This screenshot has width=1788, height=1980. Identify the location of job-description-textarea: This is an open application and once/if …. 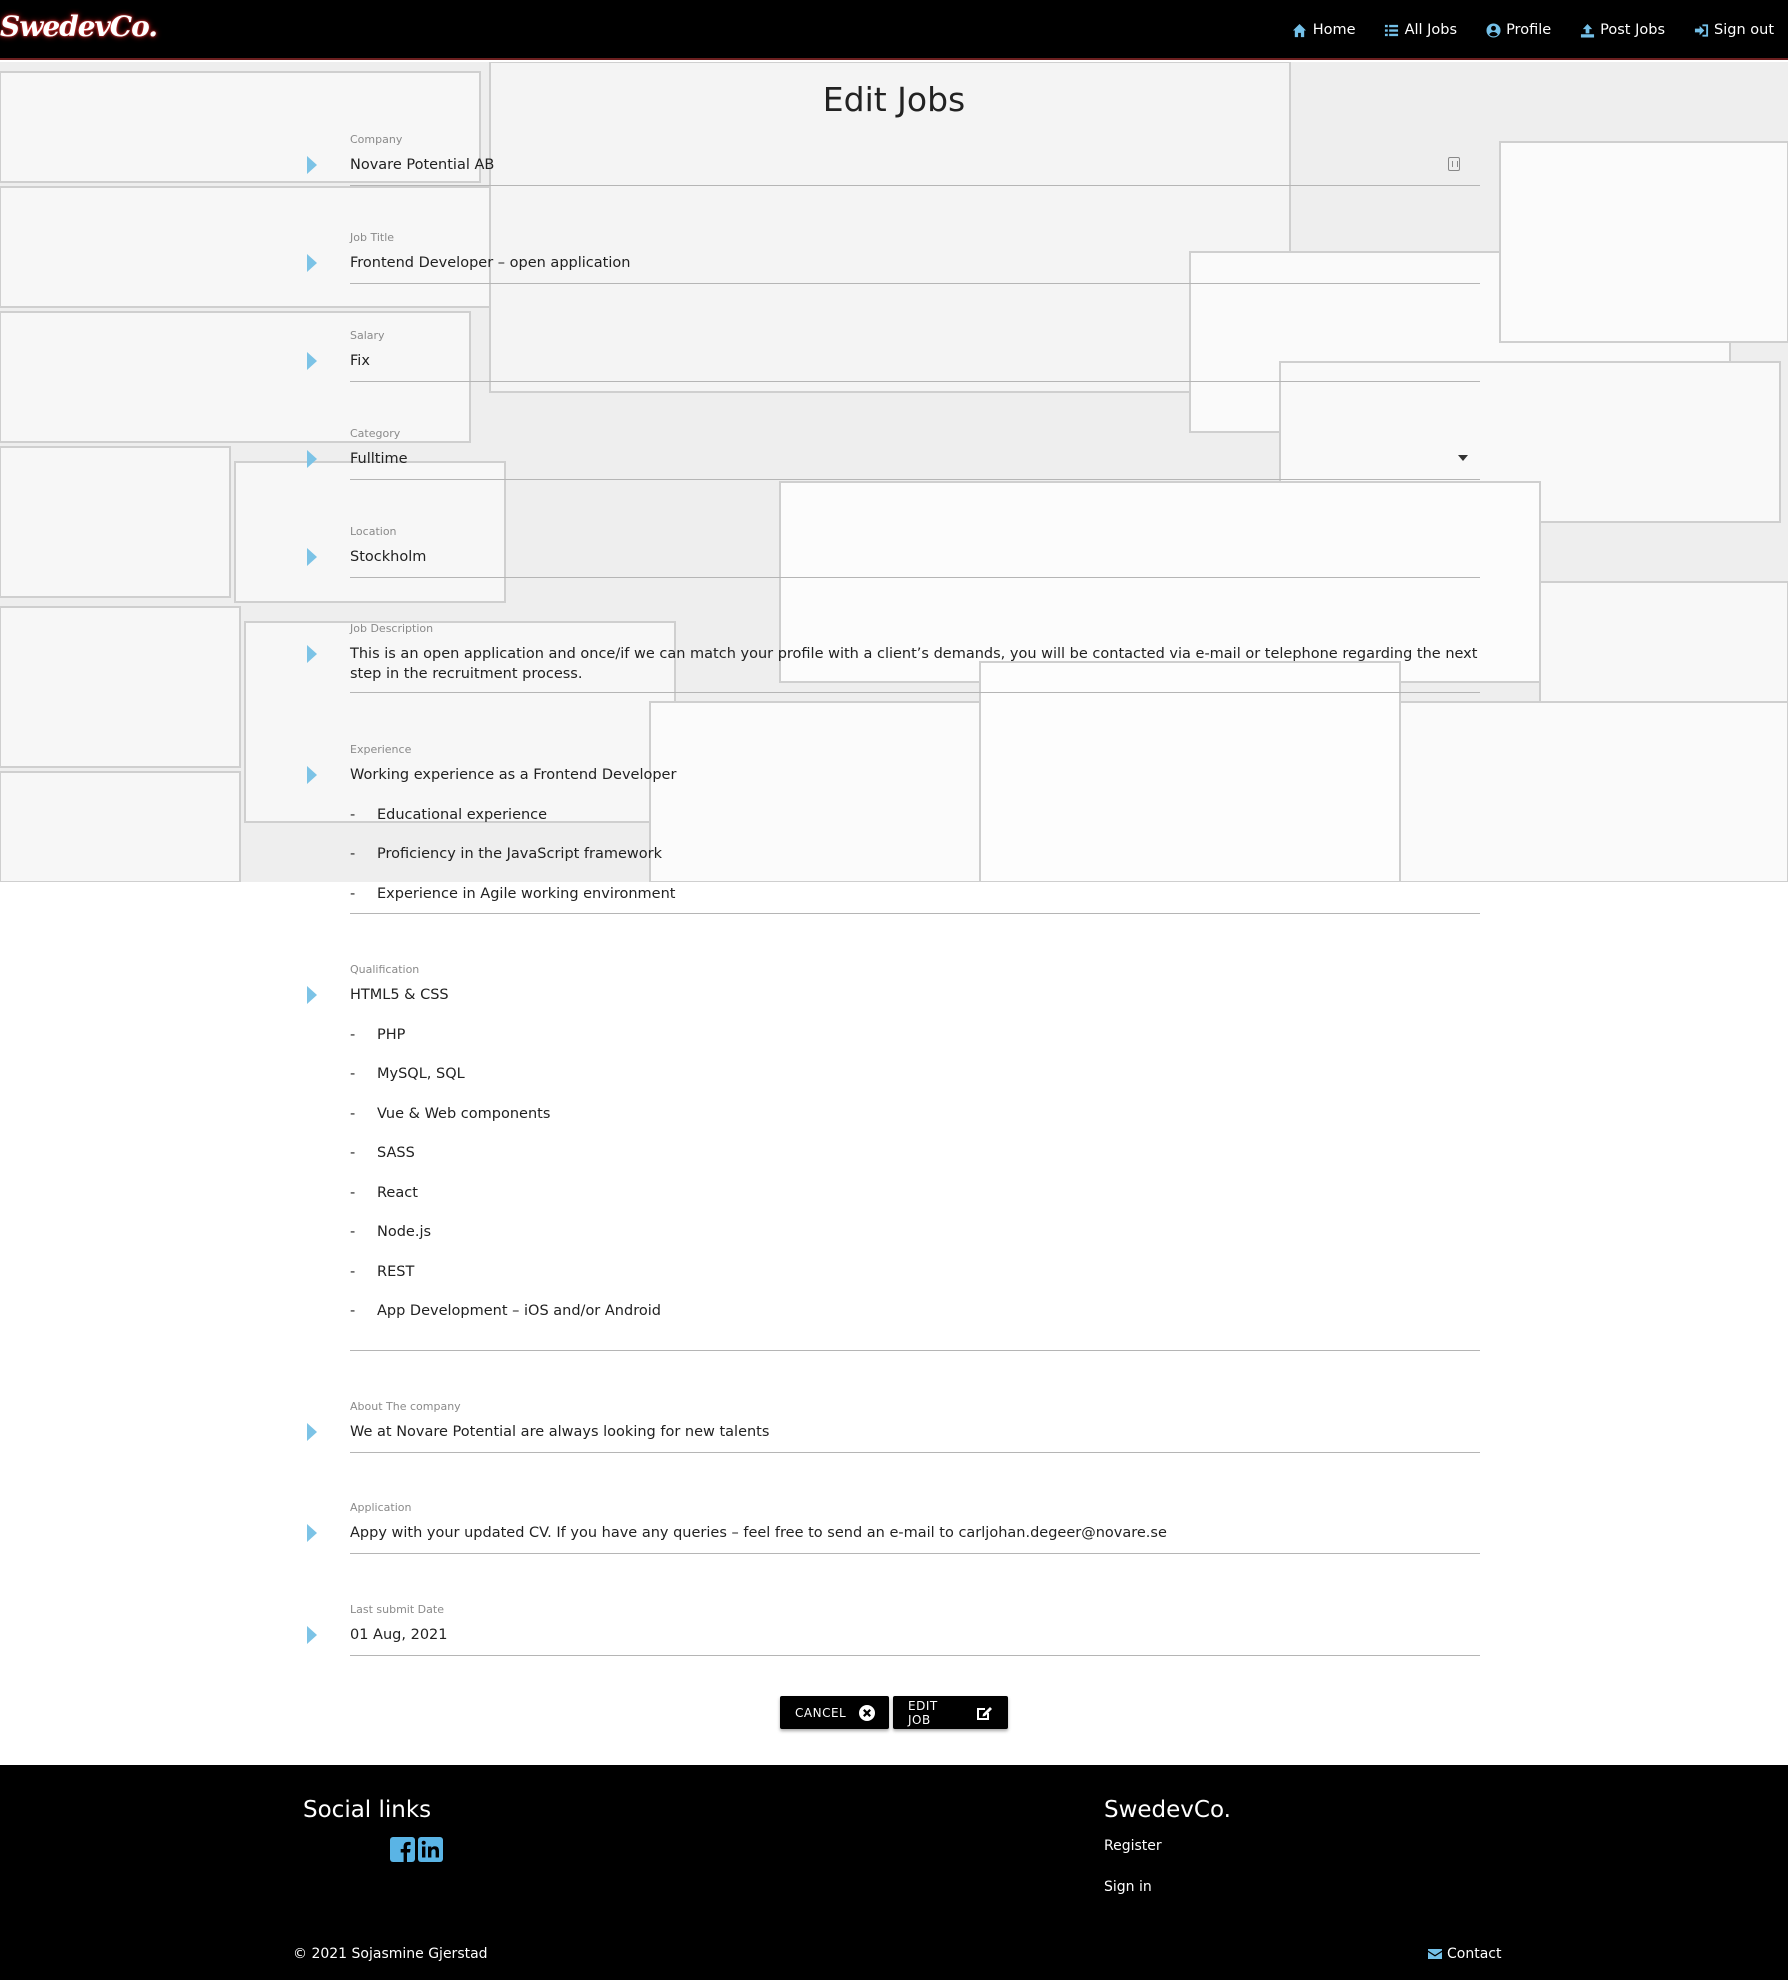
(915, 668).